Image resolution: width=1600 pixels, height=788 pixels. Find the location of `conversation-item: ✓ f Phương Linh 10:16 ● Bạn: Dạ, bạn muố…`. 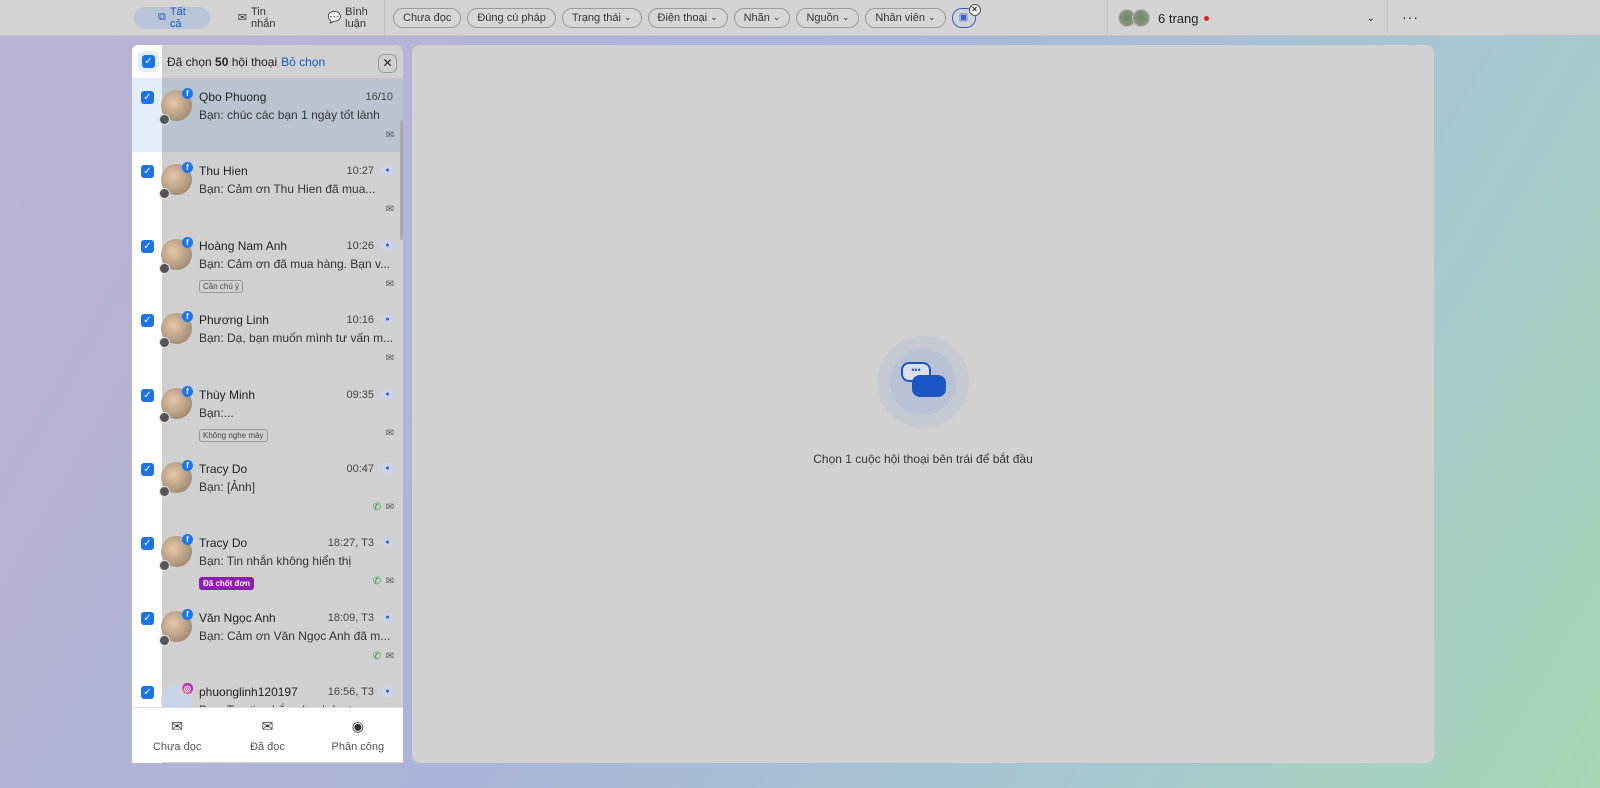

conversation-item: ✓ f Phương Linh 10:16 ● Bạn: Dạ, bạn muố… is located at coordinates (267, 338).